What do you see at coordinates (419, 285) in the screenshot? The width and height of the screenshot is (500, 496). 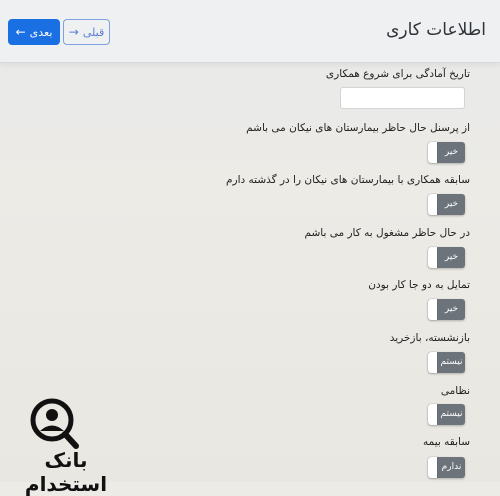 I see `two-jobs-label: تمایل به دو جا کار بودن` at bounding box center [419, 285].